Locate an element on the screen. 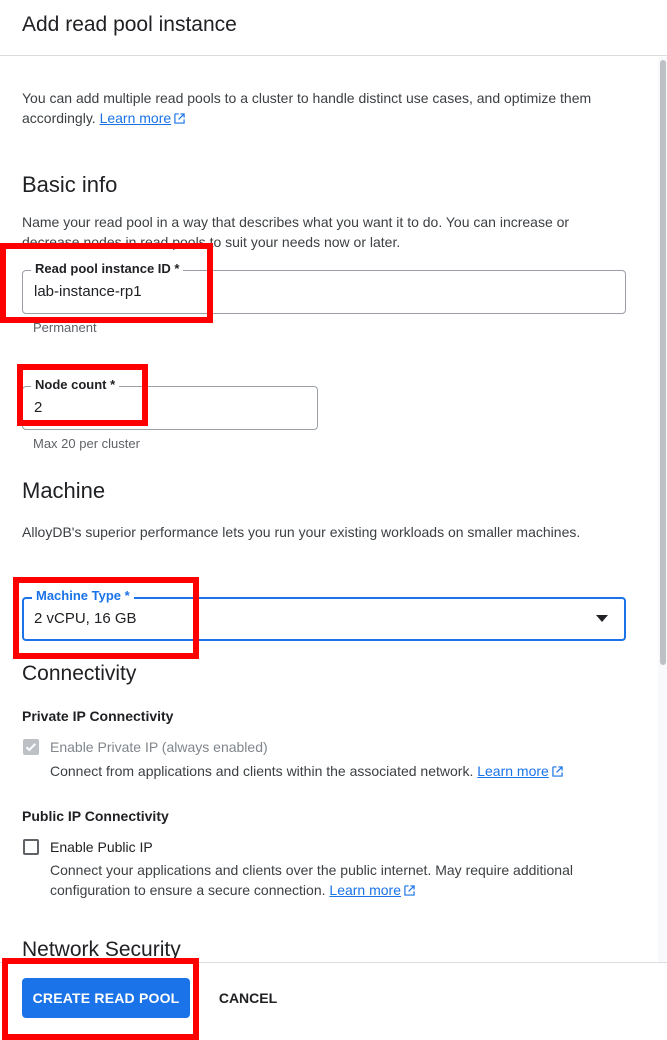 This screenshot has height=1040, width=667. public-ip-learn-more-link: Learn more is located at coordinates (372, 890).